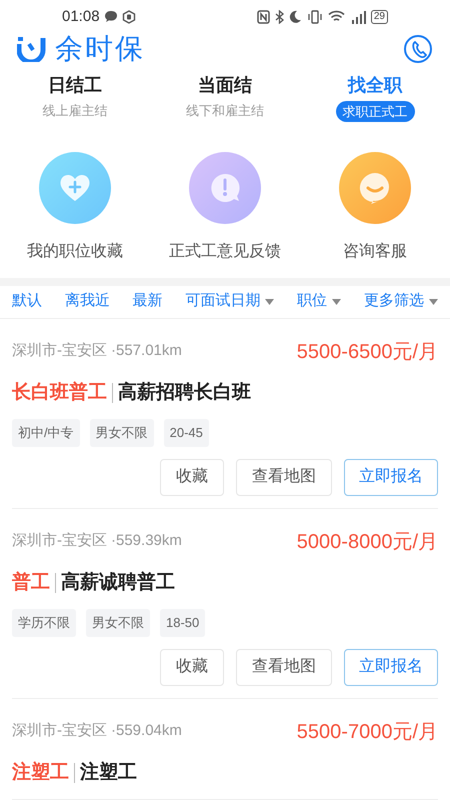 This screenshot has width=450, height=800. I want to click on filter-option: 可面试日期, so click(229, 301).